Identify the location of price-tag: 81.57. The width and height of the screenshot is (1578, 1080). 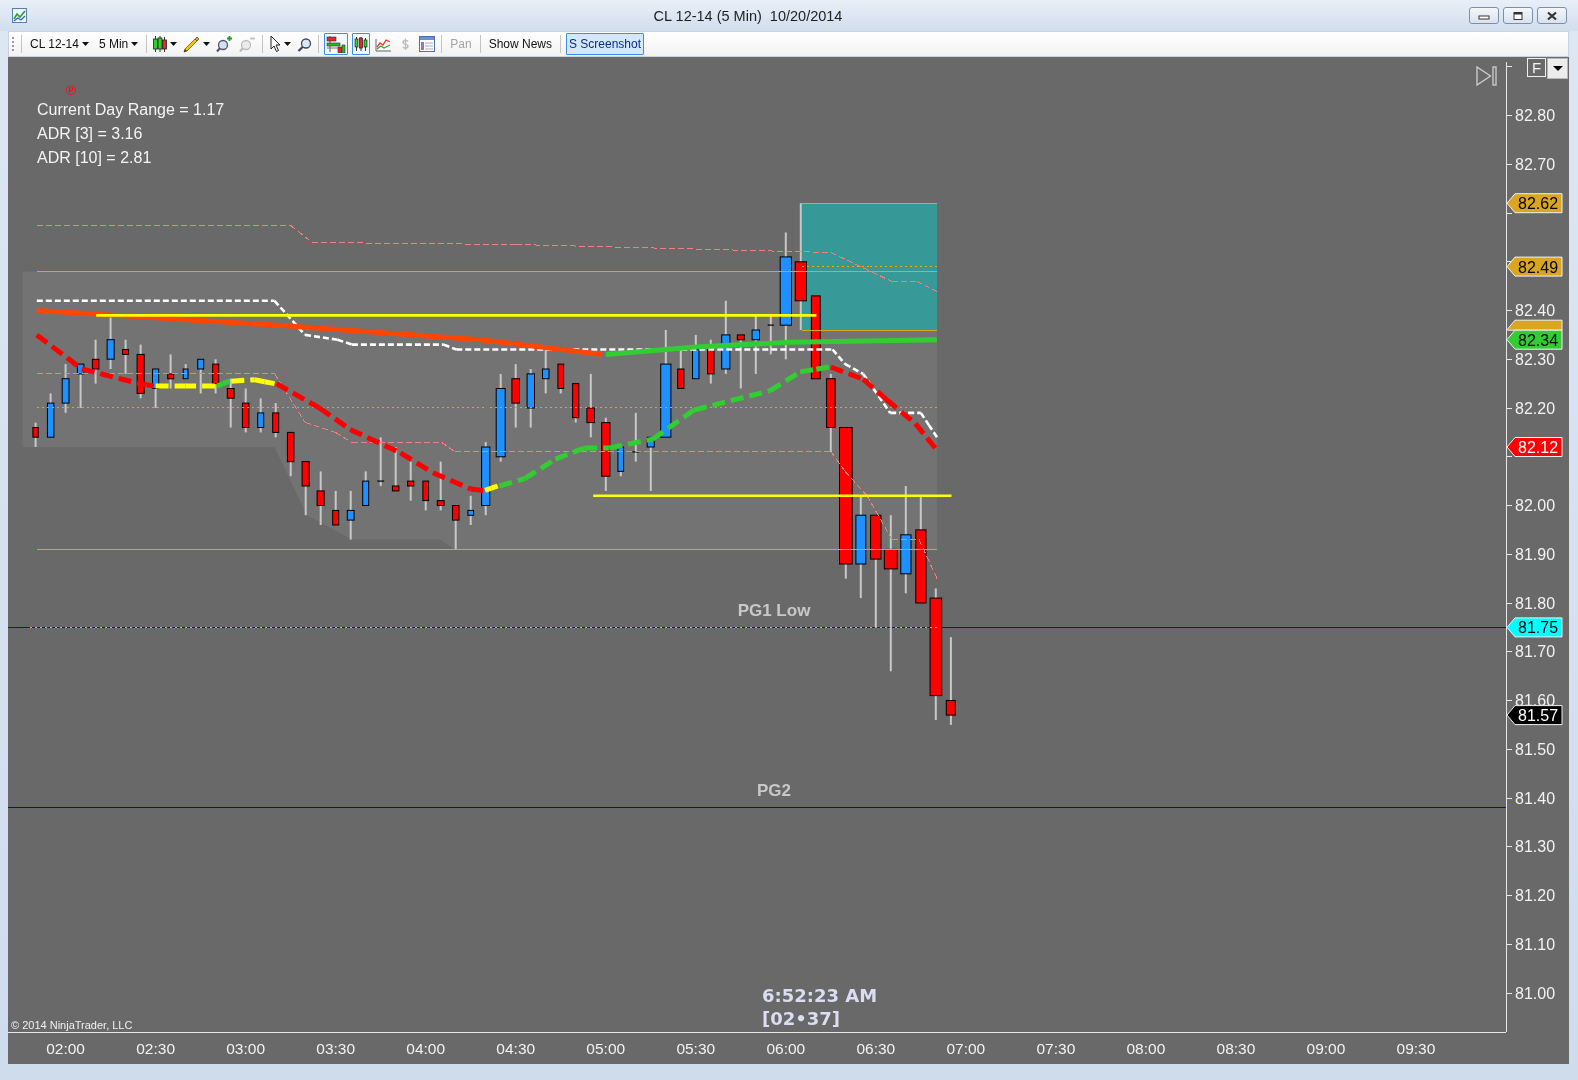
(1534, 715).